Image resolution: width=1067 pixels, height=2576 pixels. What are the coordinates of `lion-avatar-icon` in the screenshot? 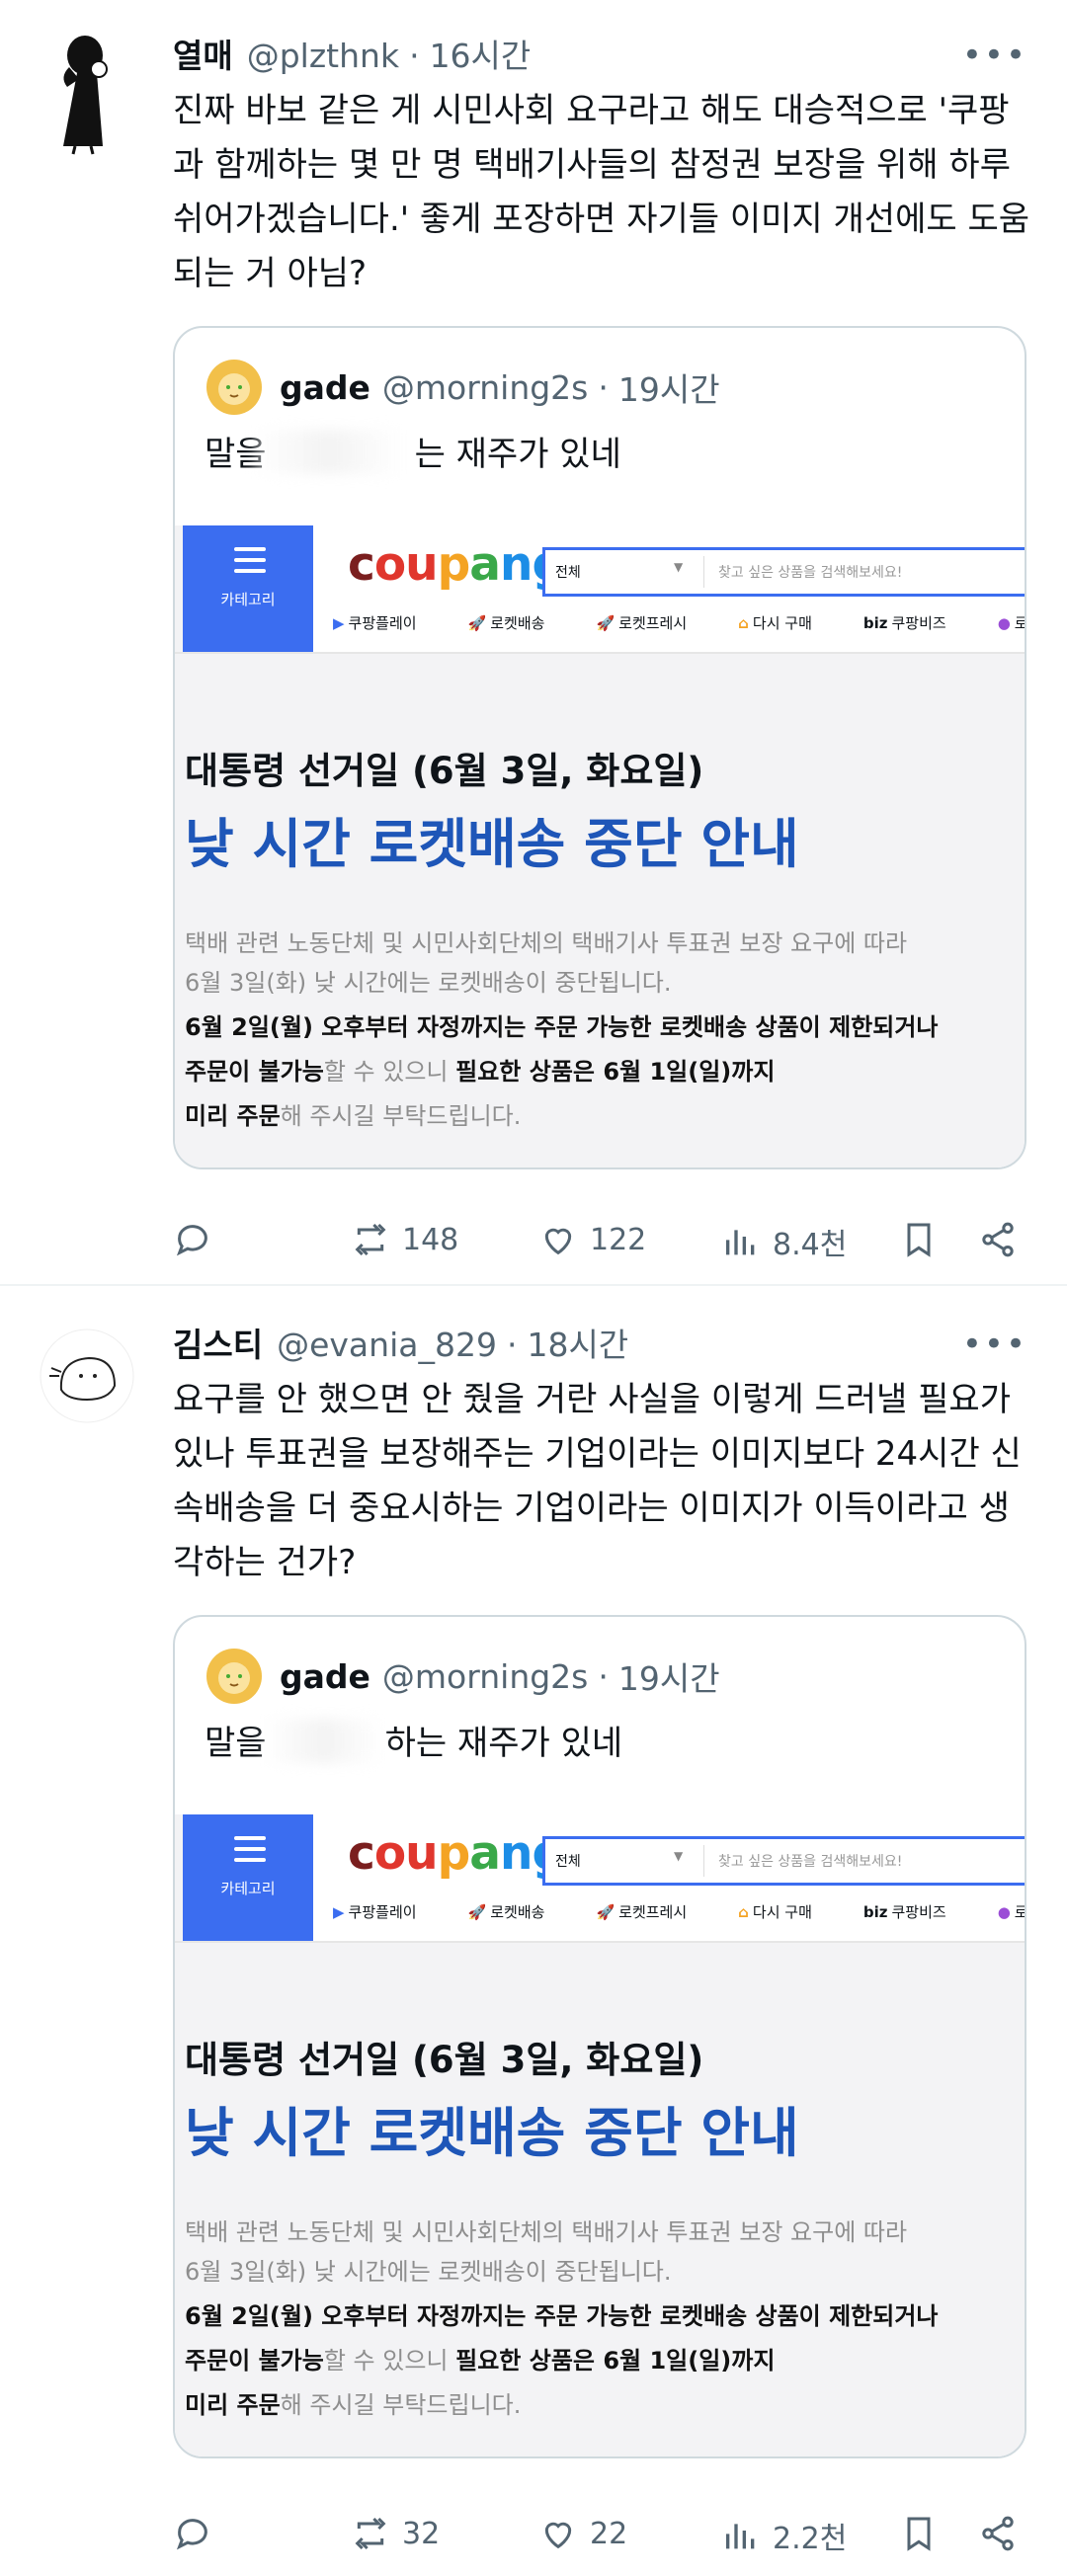 It's located at (234, 1676).